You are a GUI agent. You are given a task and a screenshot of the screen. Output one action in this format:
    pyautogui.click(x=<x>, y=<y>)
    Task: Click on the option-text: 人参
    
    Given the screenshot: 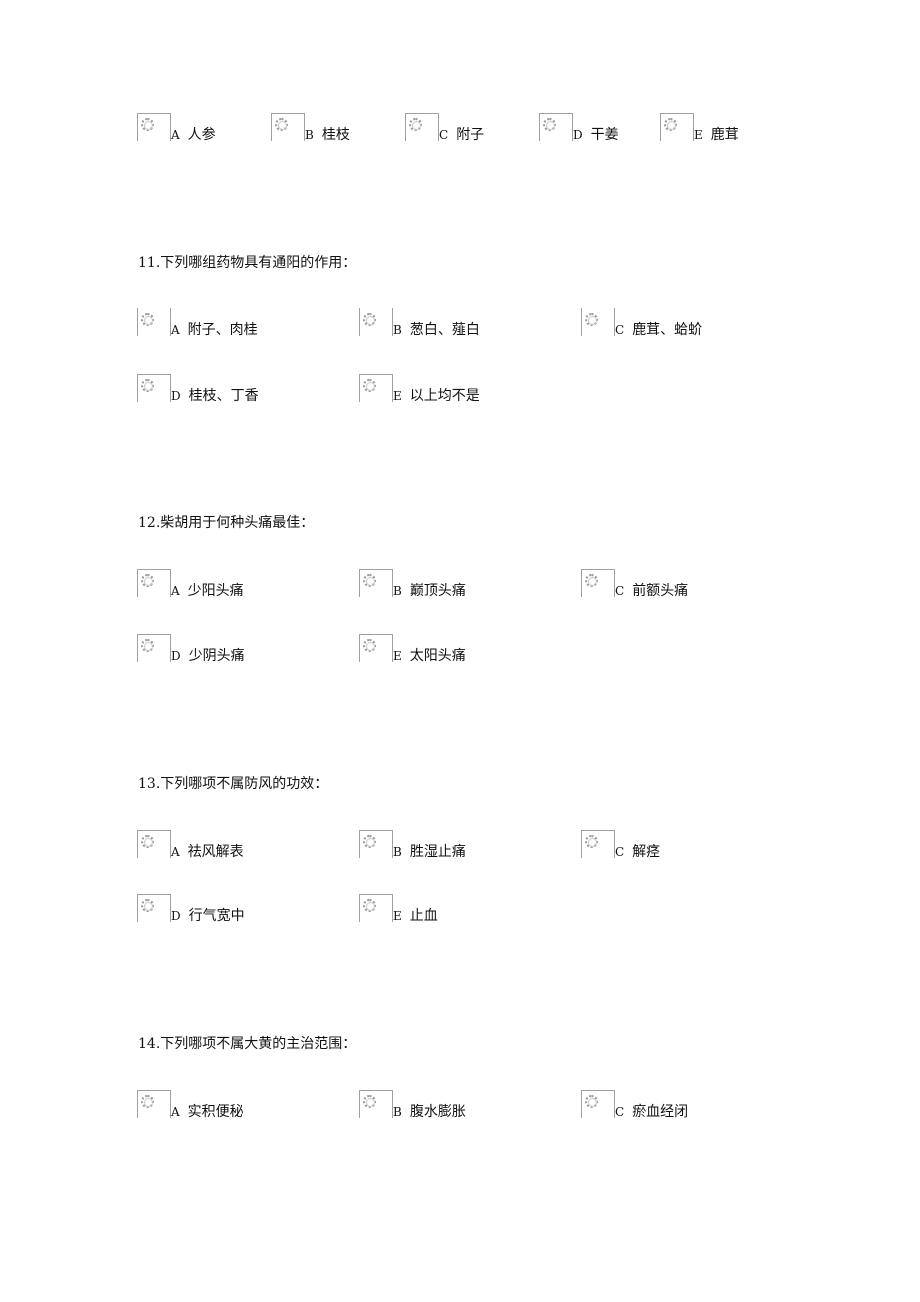 What is the action you would take?
    pyautogui.click(x=201, y=135)
    